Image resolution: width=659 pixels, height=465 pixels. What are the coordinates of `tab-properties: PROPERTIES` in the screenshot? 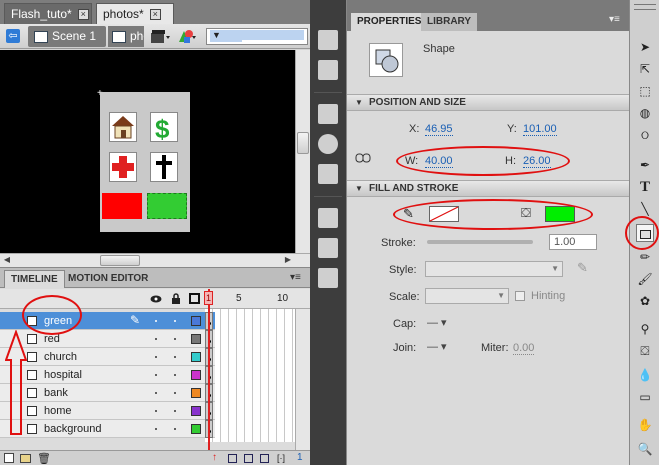 It's located at (389, 22).